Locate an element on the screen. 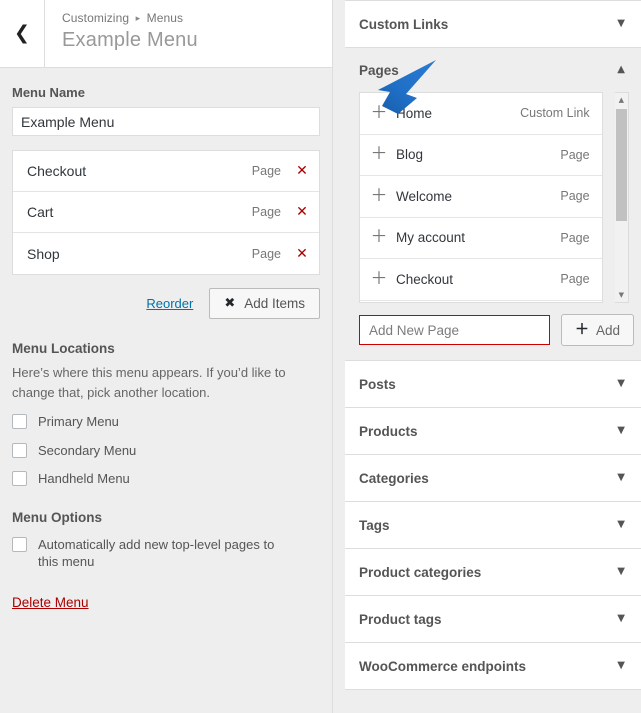 This screenshot has width=641, height=713. menu-item-row: Shop Page ✕ is located at coordinates (166, 253).